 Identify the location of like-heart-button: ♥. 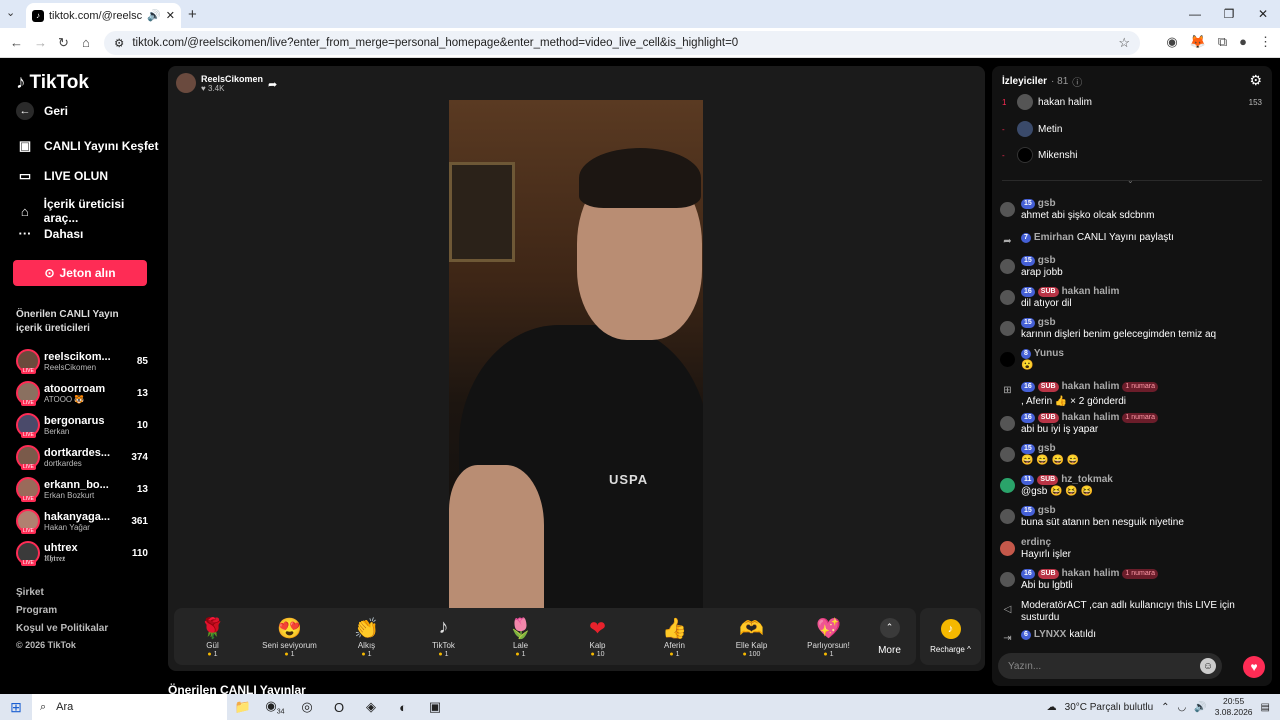
(1254, 667).